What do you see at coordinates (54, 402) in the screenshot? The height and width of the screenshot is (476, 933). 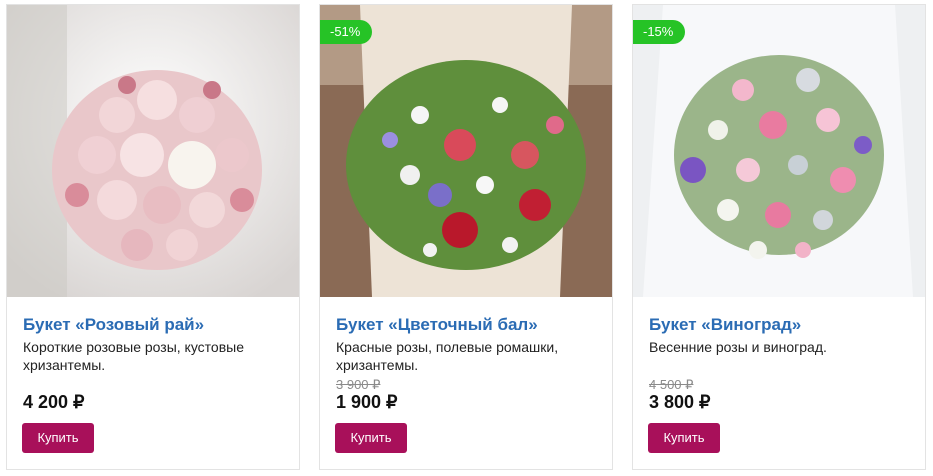 I see `product-price: 4 200 ₽` at bounding box center [54, 402].